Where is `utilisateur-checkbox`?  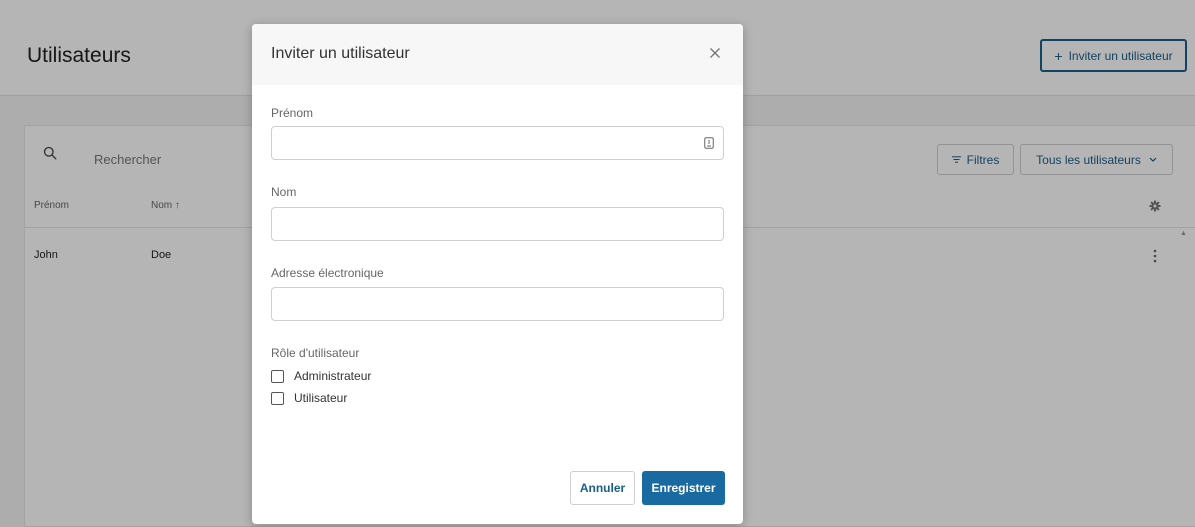 utilisateur-checkbox is located at coordinates (277, 398).